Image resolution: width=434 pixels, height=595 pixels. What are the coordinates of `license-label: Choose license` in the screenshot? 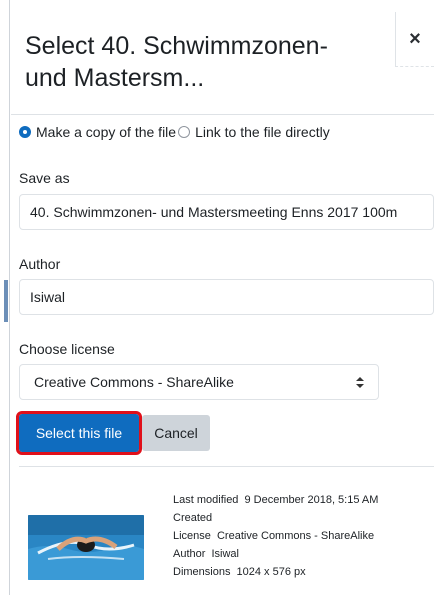 It's located at (67, 349).